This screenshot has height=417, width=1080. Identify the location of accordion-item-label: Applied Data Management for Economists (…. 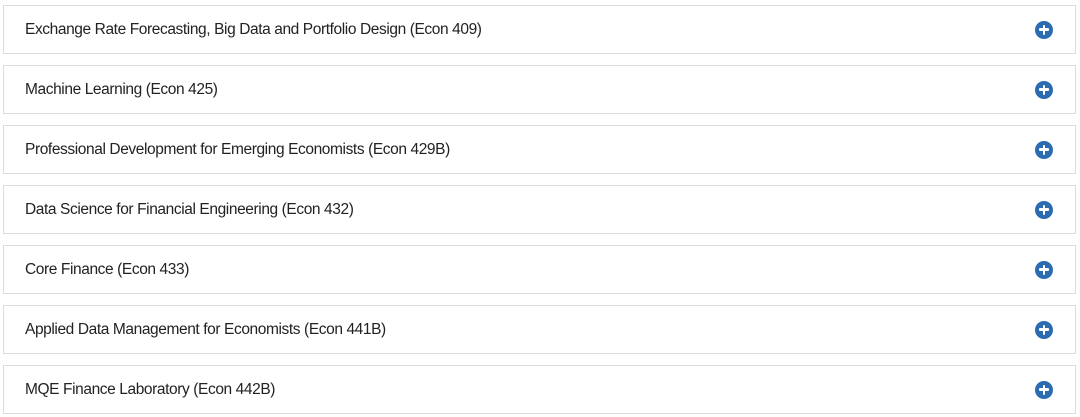
(205, 329).